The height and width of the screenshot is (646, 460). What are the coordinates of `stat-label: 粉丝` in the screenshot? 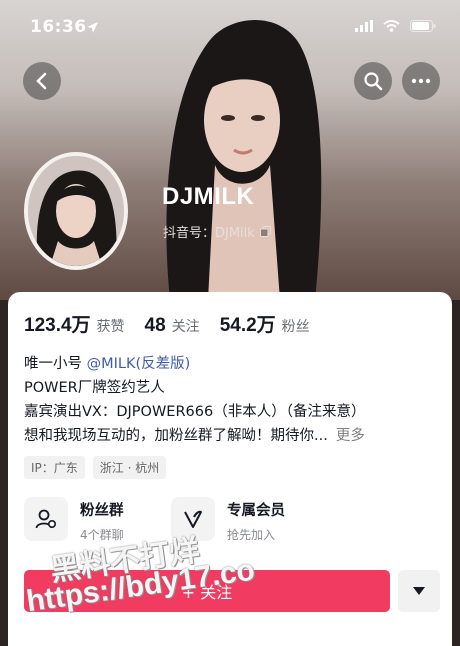 It's located at (295, 327).